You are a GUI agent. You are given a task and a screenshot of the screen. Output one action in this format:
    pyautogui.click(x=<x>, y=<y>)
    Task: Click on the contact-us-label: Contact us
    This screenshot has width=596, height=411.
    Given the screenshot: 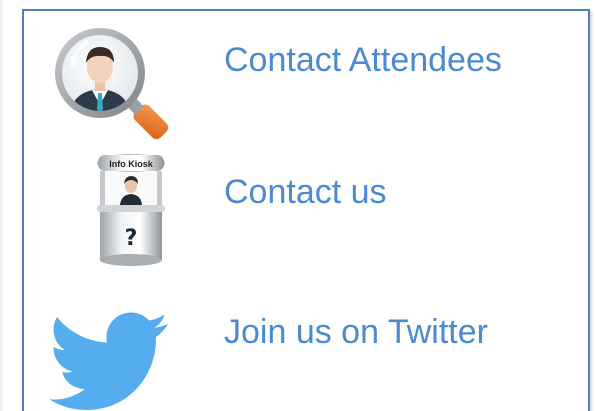 What is the action you would take?
    pyautogui.click(x=305, y=192)
    